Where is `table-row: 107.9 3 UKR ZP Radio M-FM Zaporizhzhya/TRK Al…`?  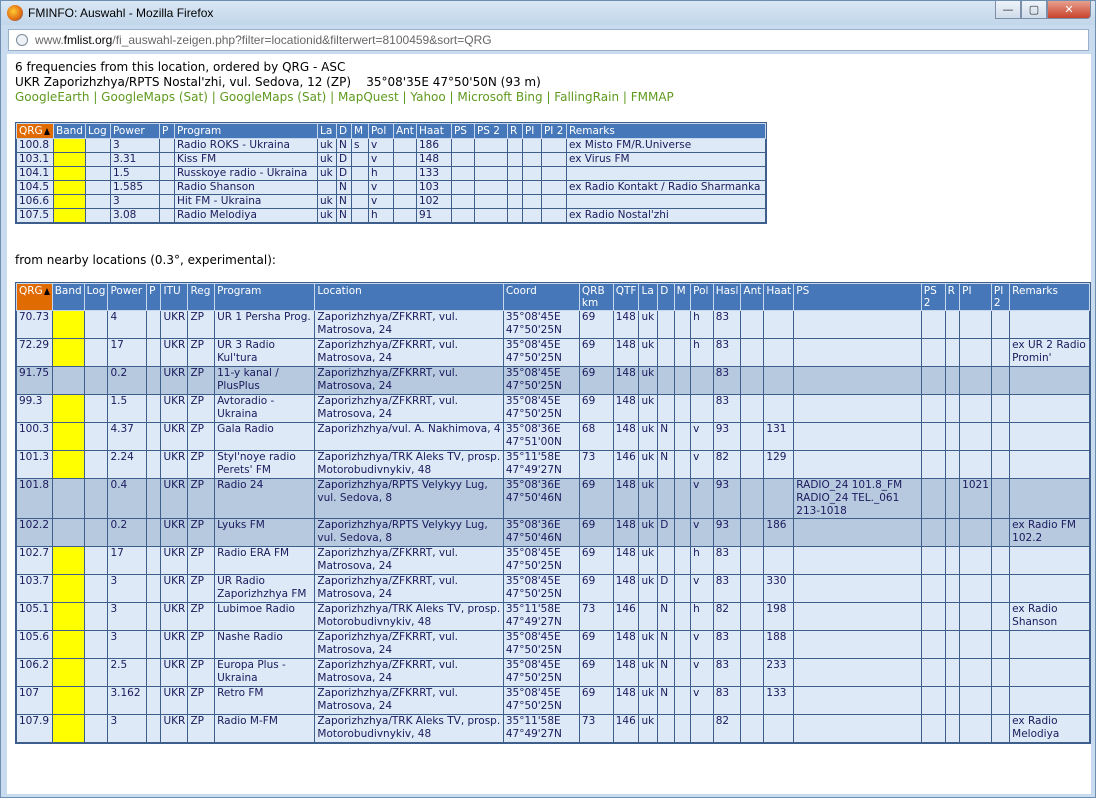 table-row: 107.9 3 UKR ZP Radio M-FM Zaporizhzhya/TRK Al… is located at coordinates (553, 728).